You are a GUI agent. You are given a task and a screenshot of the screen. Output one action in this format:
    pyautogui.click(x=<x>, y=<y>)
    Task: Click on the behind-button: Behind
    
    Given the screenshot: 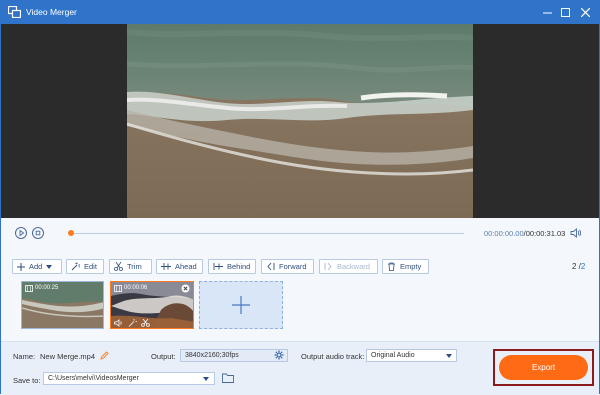 What is the action you would take?
    pyautogui.click(x=232, y=266)
    